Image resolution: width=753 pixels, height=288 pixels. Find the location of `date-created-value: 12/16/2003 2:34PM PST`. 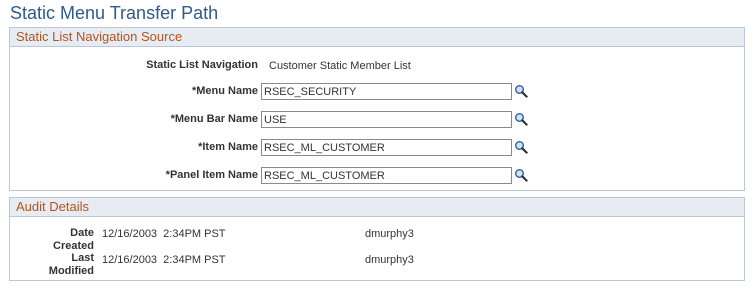

date-created-value: 12/16/2003 2:34PM PST is located at coordinates (164, 234).